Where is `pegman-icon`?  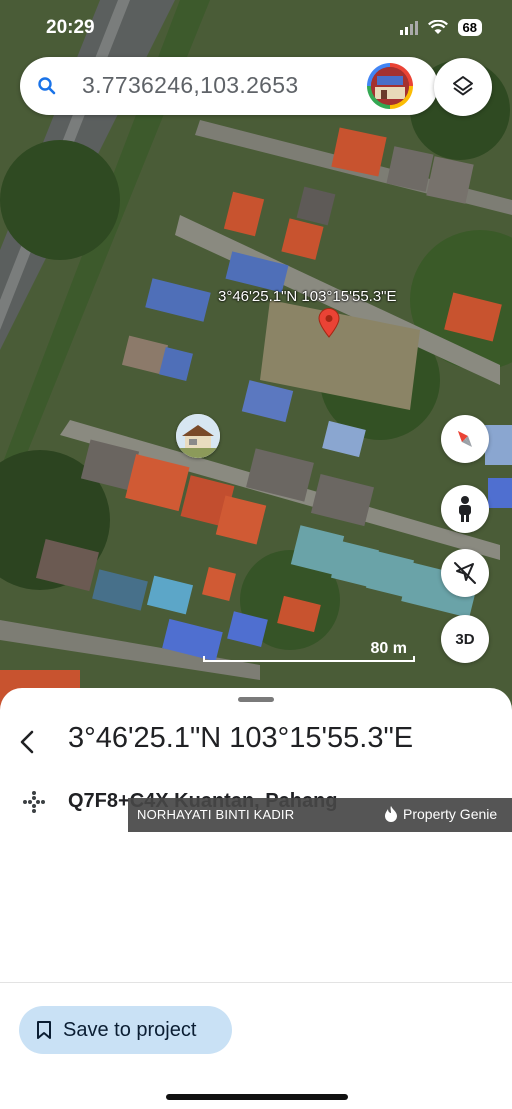
pegman-icon is located at coordinates (465, 509).